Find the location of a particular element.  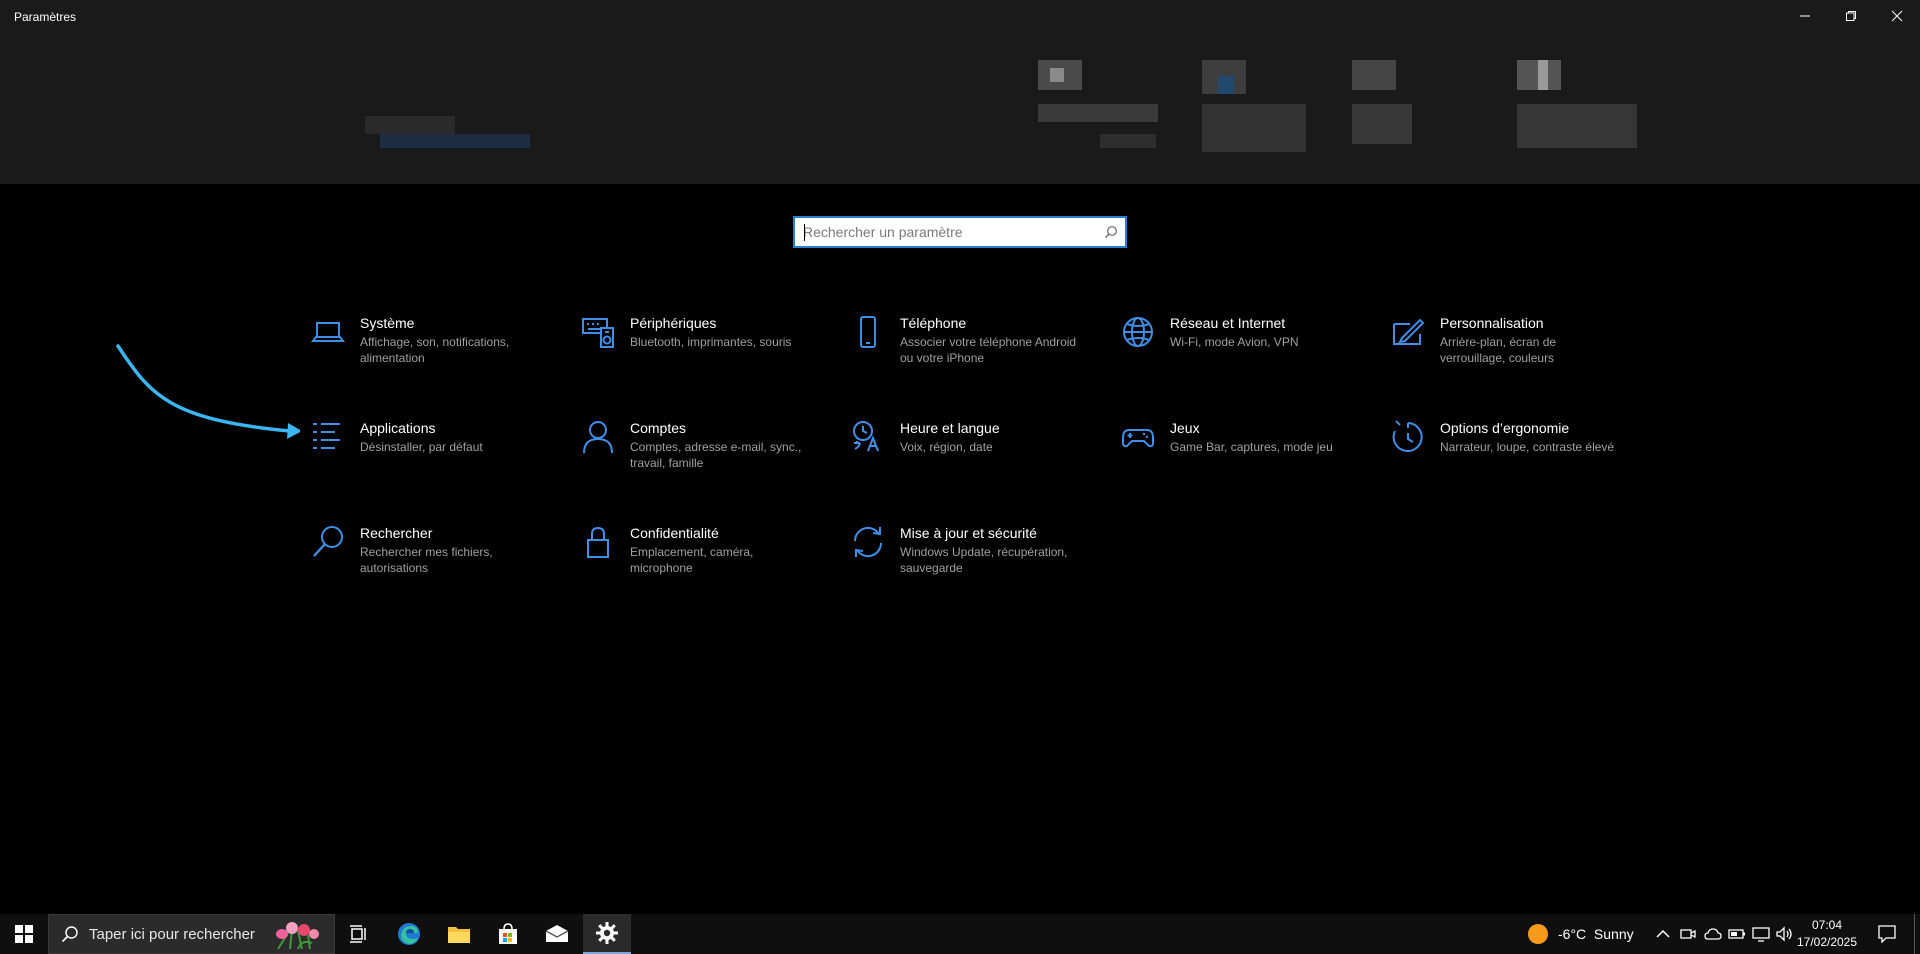

category-name: Applications is located at coordinates (398, 428).